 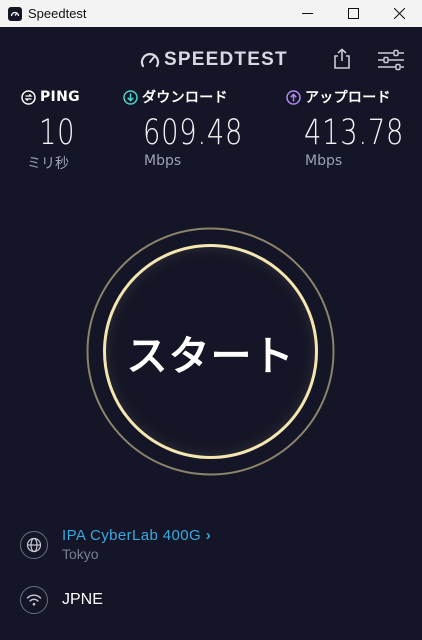 I want to click on ping-icon, so click(x=28, y=97).